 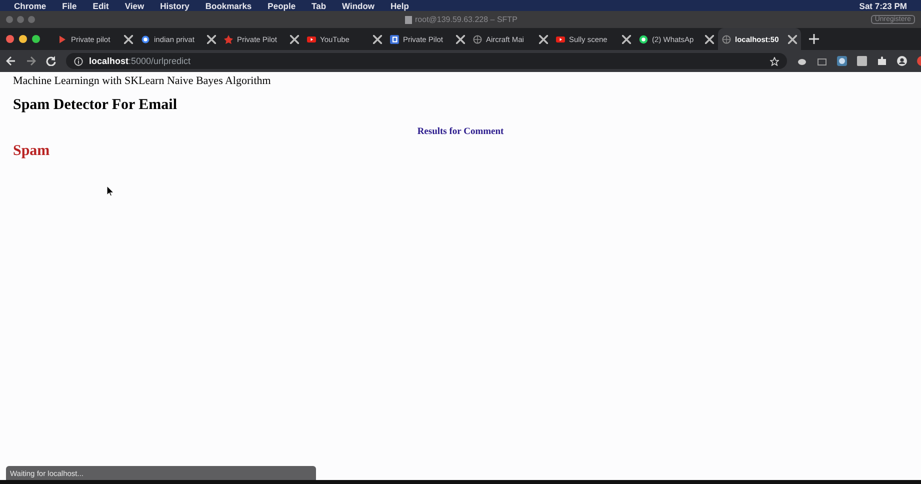 What do you see at coordinates (842, 61) in the screenshot?
I see `extension-icon` at bounding box center [842, 61].